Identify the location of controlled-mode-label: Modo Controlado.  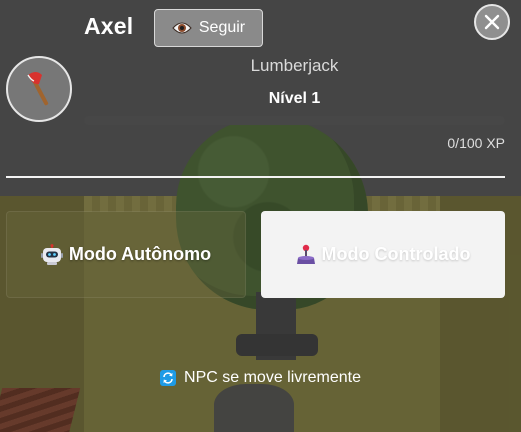
(396, 254).